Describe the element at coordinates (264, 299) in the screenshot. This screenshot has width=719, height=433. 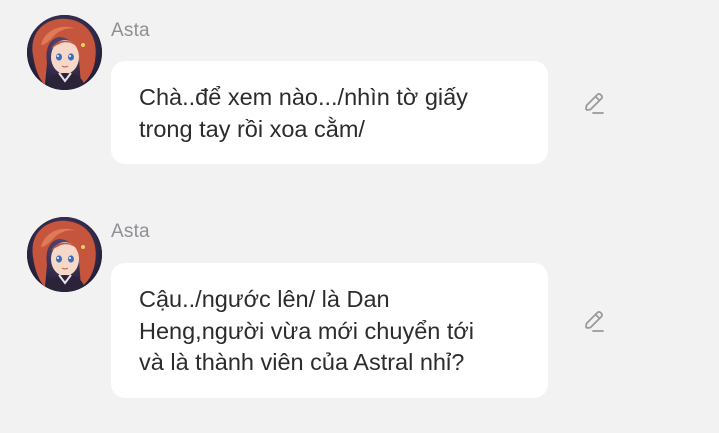
I see `message-text-line: Cậu../ngước lên/ là Dan` at that location.